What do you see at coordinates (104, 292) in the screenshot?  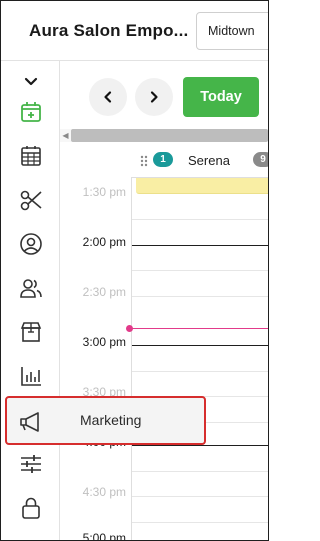 I see `time-label-2-30: 2:30 pm` at bounding box center [104, 292].